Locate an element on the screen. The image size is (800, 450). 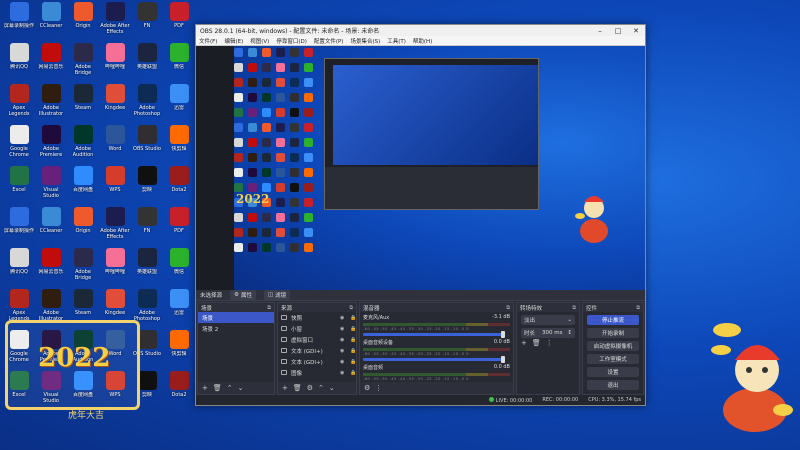
menu-profile: 配置文件(P) is located at coordinates (329, 41).